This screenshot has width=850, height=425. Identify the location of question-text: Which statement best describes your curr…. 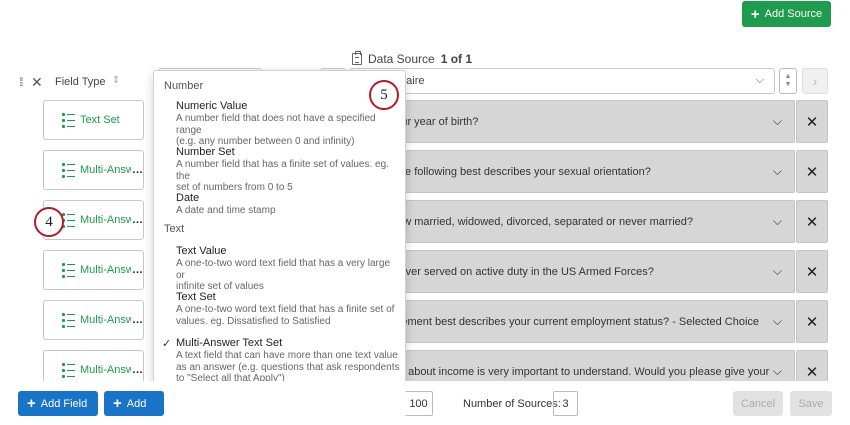
(555, 321).